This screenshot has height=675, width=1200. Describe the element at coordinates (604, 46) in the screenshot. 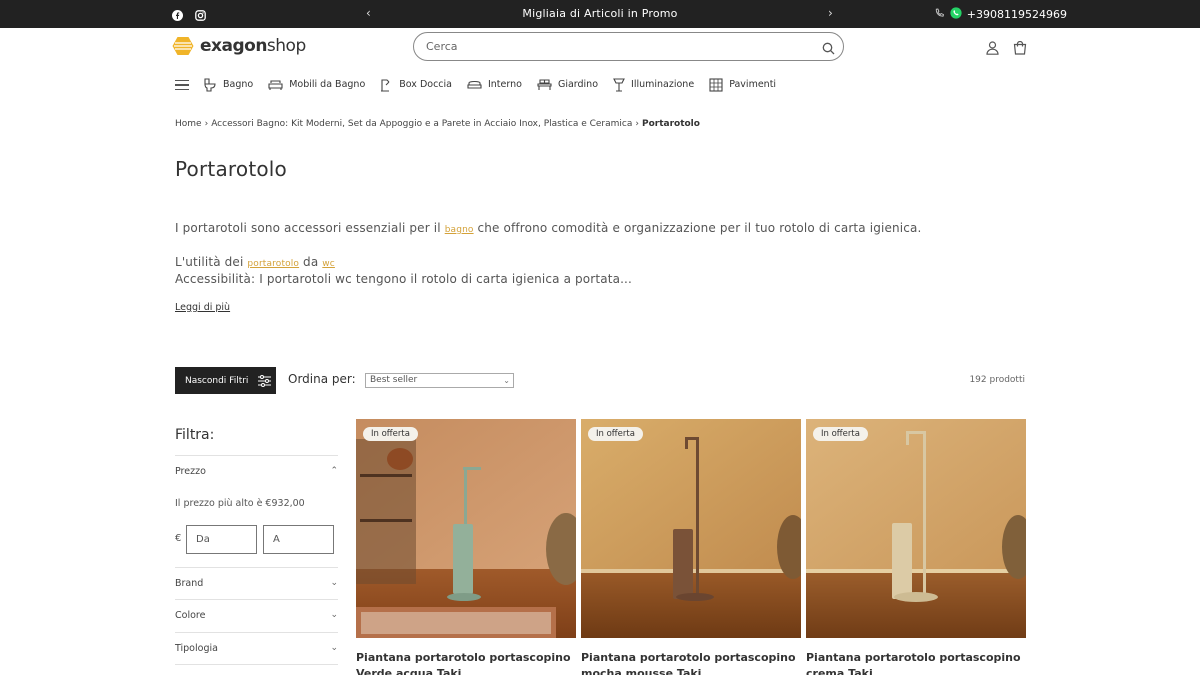

I see `search-input` at that location.